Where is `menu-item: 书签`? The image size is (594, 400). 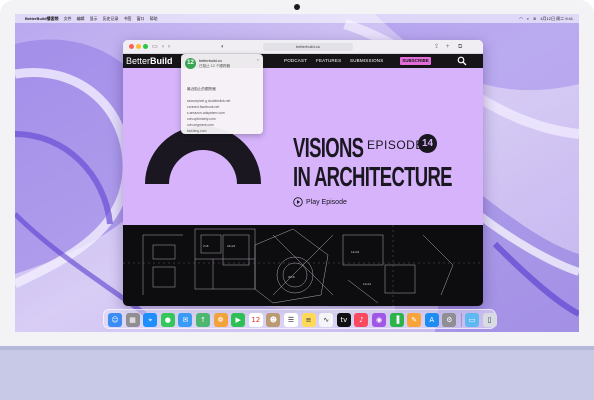 menu-item: 书签 is located at coordinates (128, 19).